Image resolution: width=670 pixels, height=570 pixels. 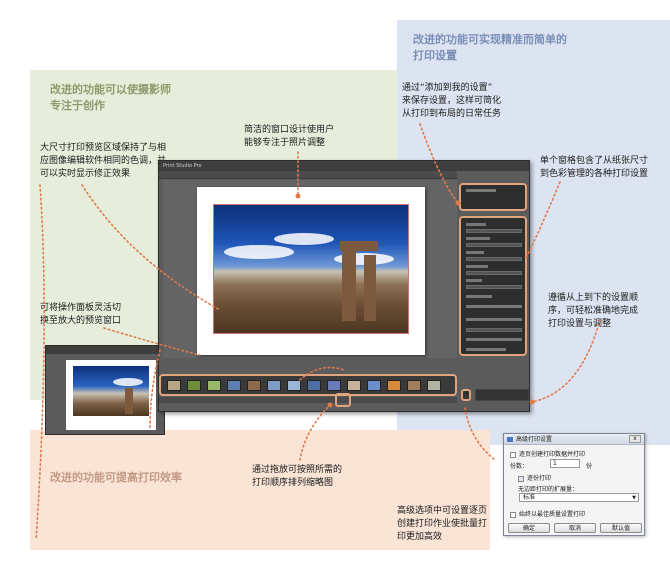 What do you see at coordinates (111, 391) in the screenshot?
I see `secondary-photo-preview` at bounding box center [111, 391].